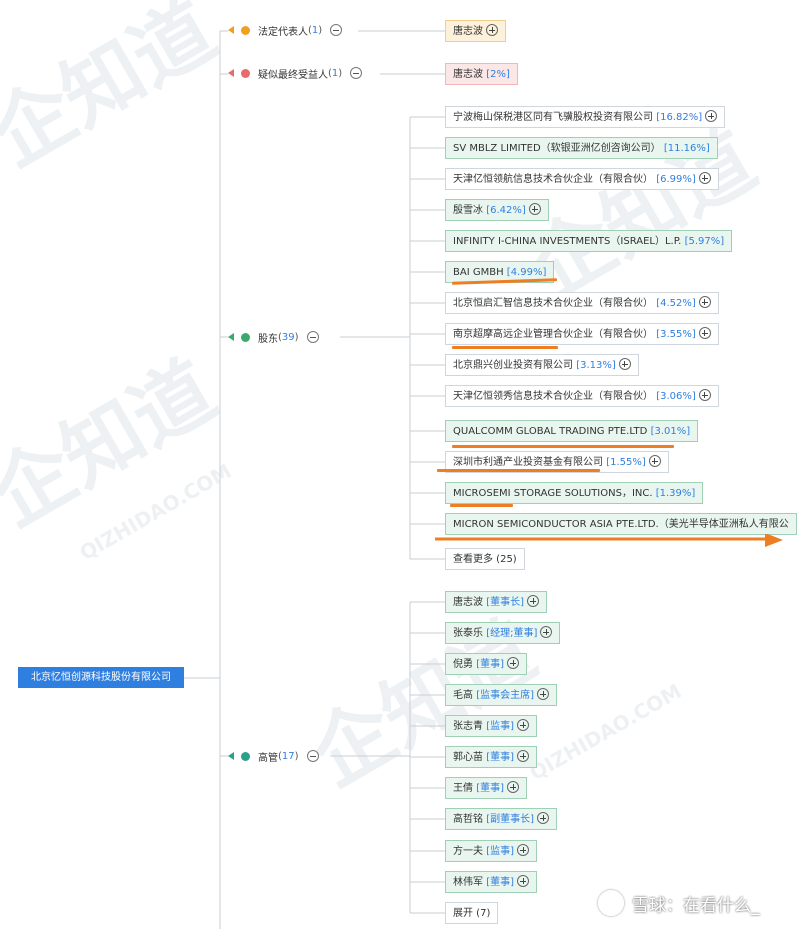 This screenshot has width=800, height=929. What do you see at coordinates (472, 913) in the screenshot?
I see `expand-executives-button: 展开 (7)` at bounding box center [472, 913].